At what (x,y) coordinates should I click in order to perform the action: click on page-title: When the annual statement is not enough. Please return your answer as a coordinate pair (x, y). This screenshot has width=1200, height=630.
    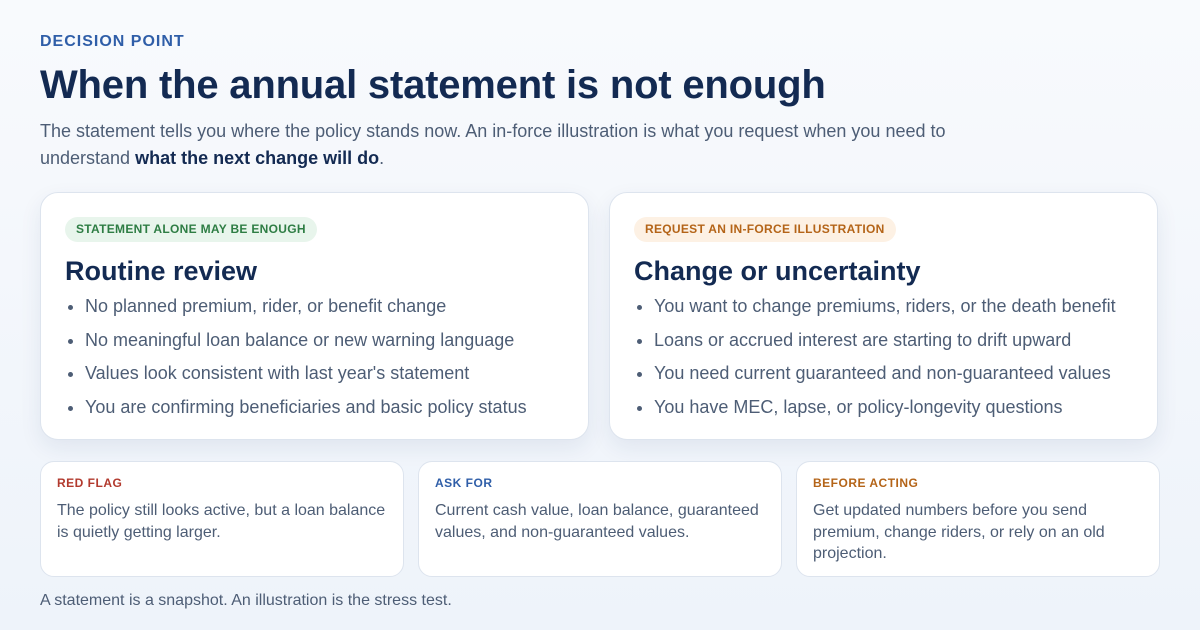
    Looking at the image, I should click on (433, 85).